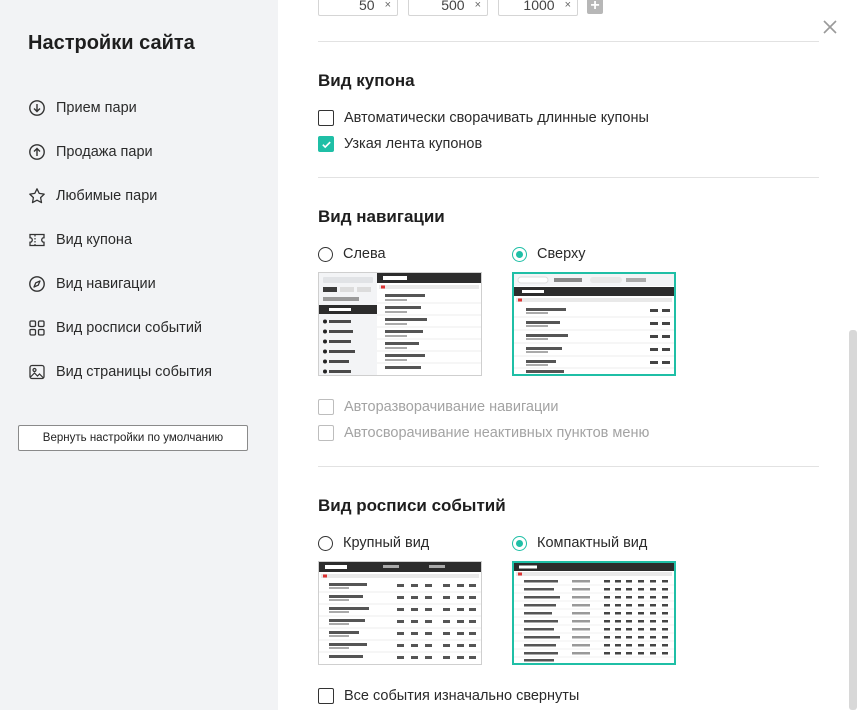 Image resolution: width=857 pixels, height=710 pixels. What do you see at coordinates (96, 108) in the screenshot?
I see `sidebar-item-label: Прием пари` at bounding box center [96, 108].